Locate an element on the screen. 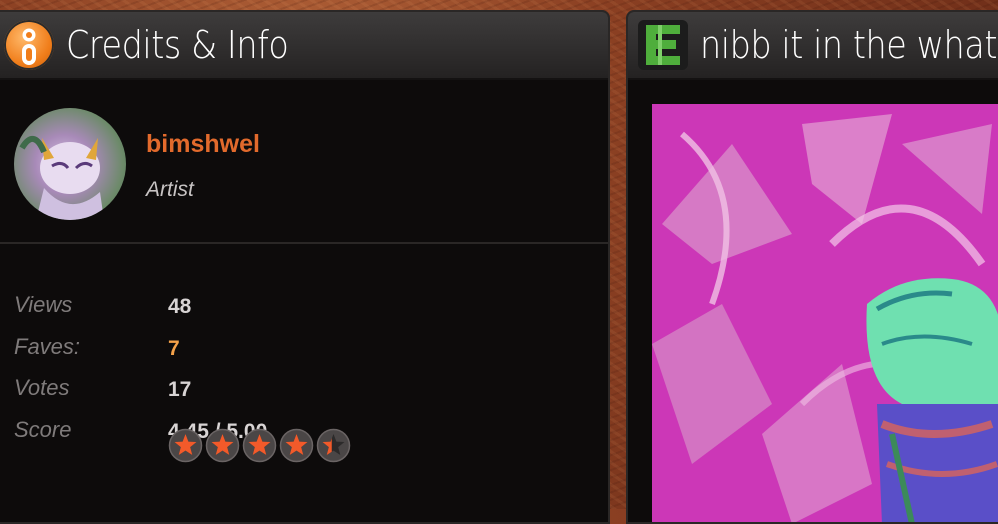 Image resolution: width=998 pixels, height=524 pixels. votes-value: 17 is located at coordinates (180, 389).